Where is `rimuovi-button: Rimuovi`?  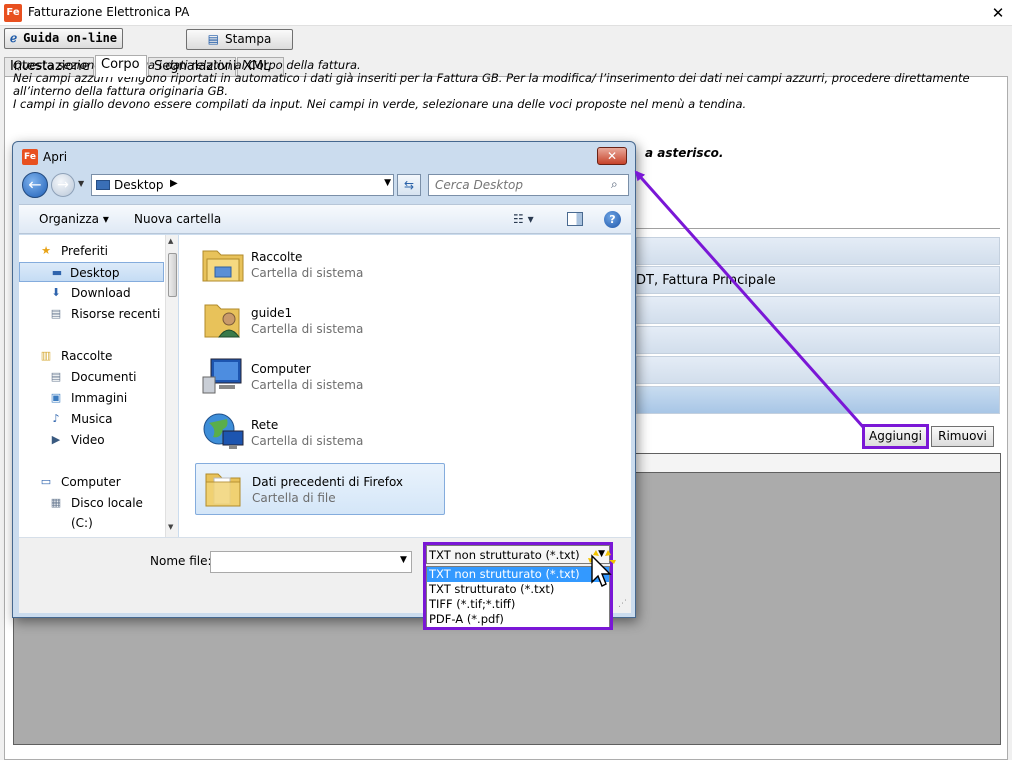
rimuovi-button: Rimuovi is located at coordinates (962, 436).